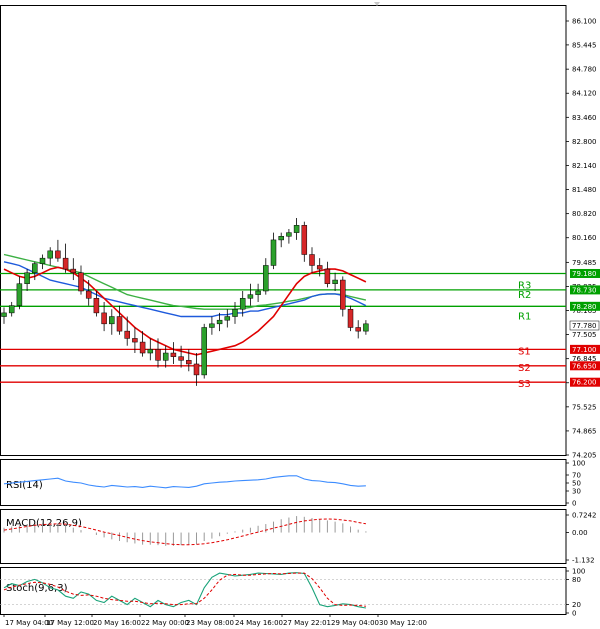 This screenshot has width=600, height=629. I want to click on pivot-value-label: 76.650, so click(584, 366).